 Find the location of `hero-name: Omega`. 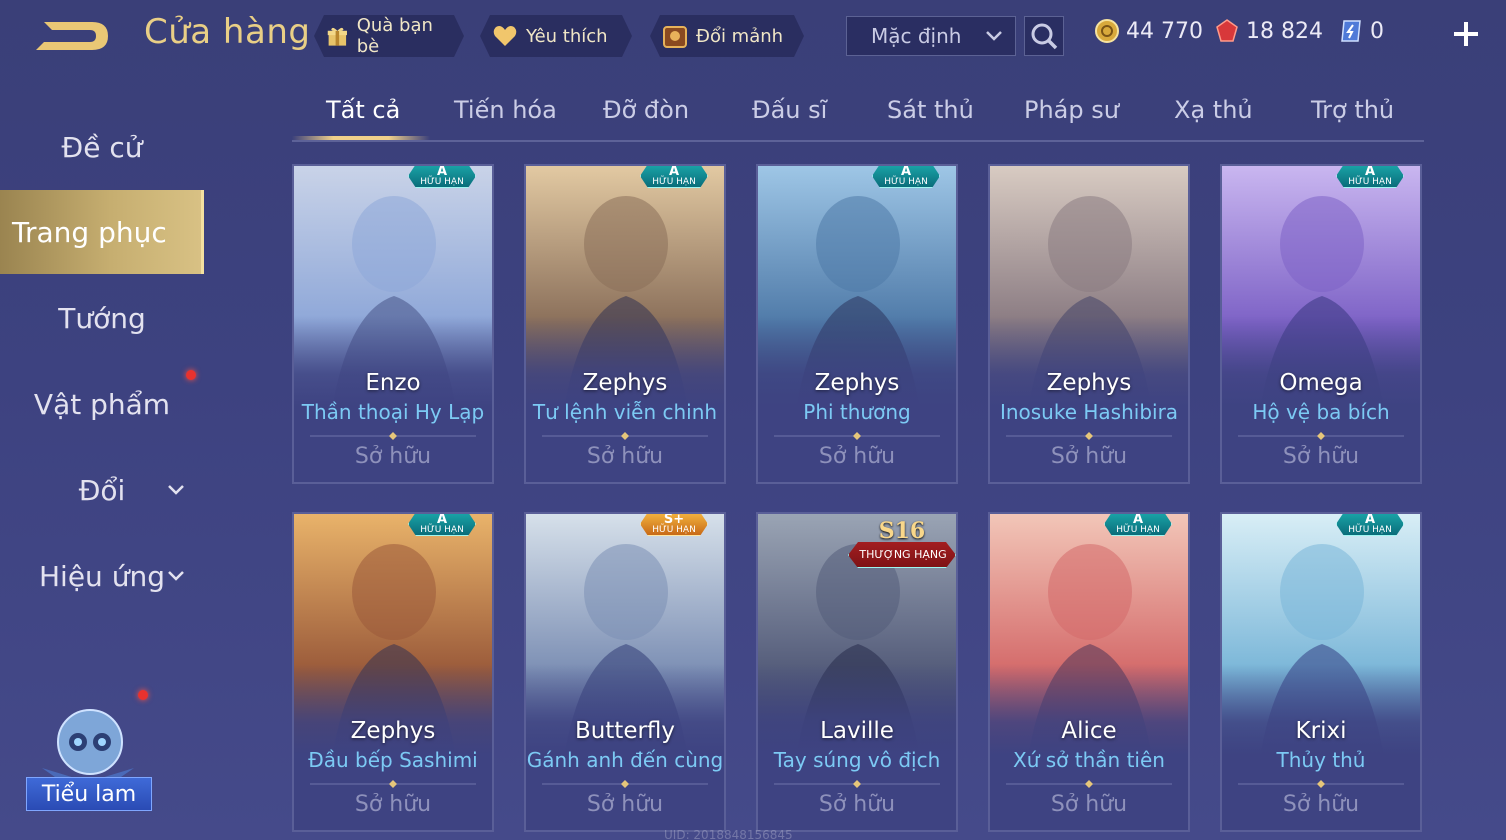

hero-name: Omega is located at coordinates (1321, 383).